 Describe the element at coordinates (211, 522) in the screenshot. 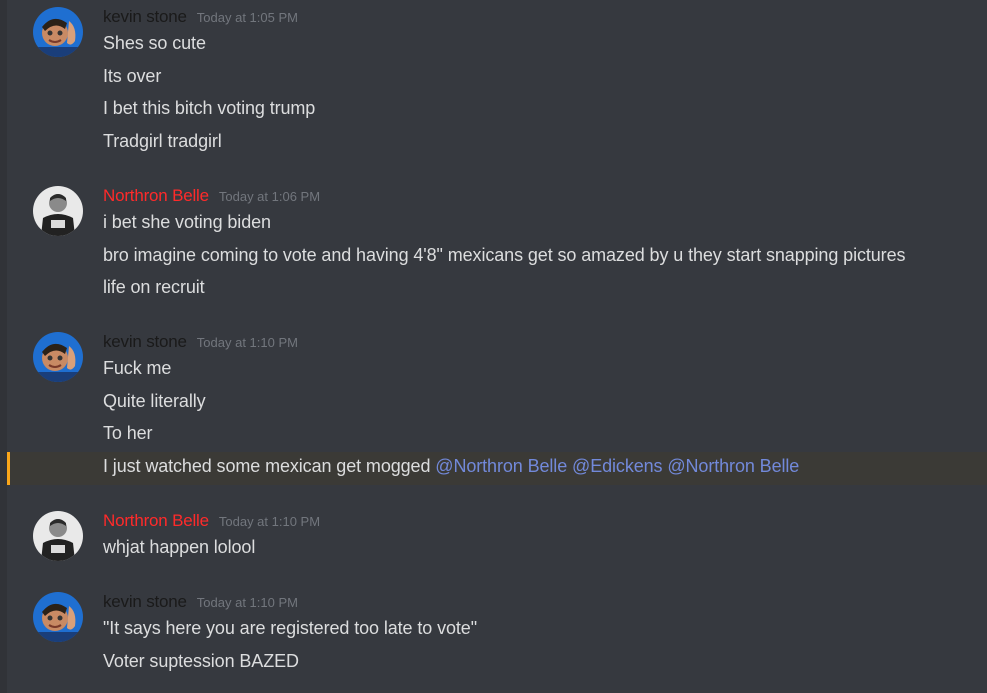

I see `message-header: Northron Belle Today at 1:10 PM` at that location.